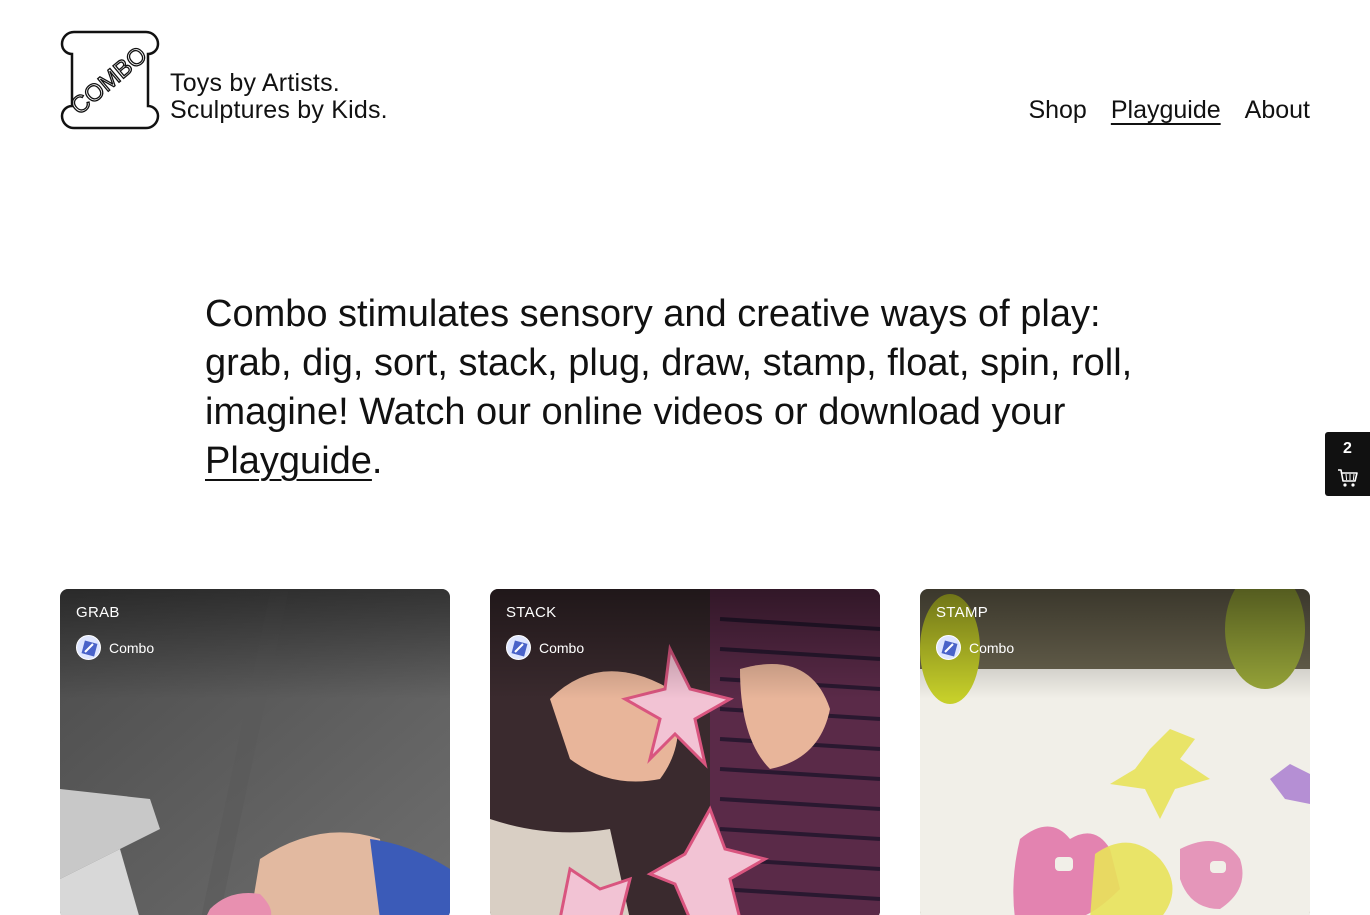  I want to click on tagline-line-2: Sculptures by Kids., so click(279, 110).